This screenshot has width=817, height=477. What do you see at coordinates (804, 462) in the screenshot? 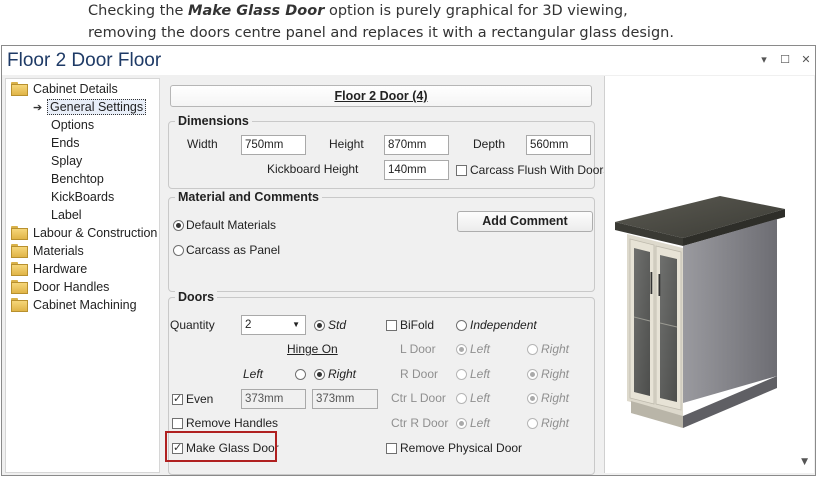
I see `scroll-down-icon: ▼` at bounding box center [804, 462].